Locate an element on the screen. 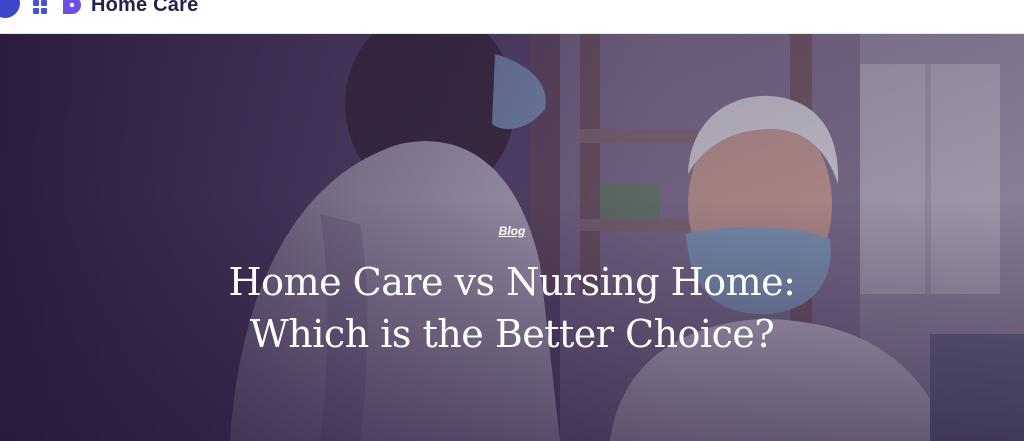 The height and width of the screenshot is (441, 1024). brand-name: Home Care is located at coordinates (144, 8).